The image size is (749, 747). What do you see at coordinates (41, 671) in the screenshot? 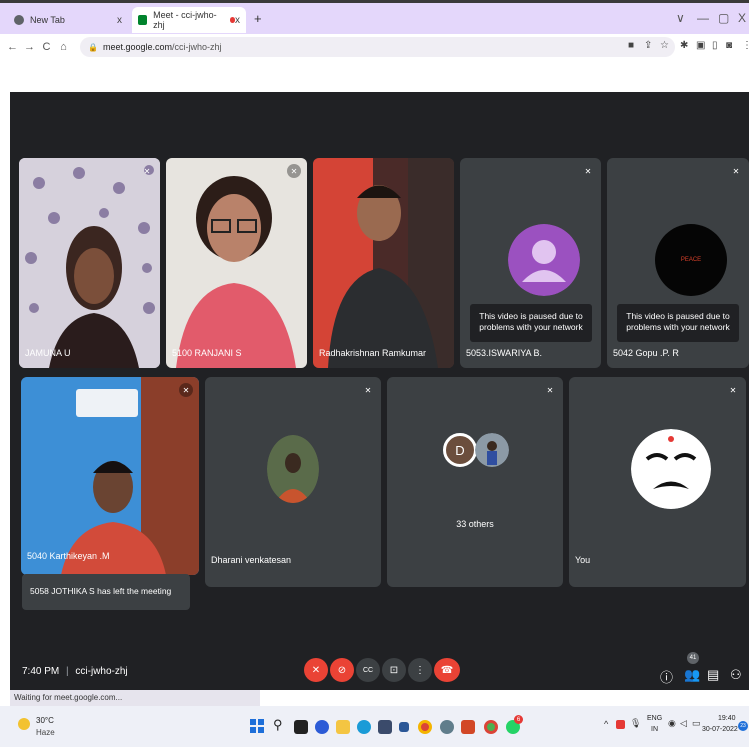
I see `meeting-time: 7:40 PM` at bounding box center [41, 671].